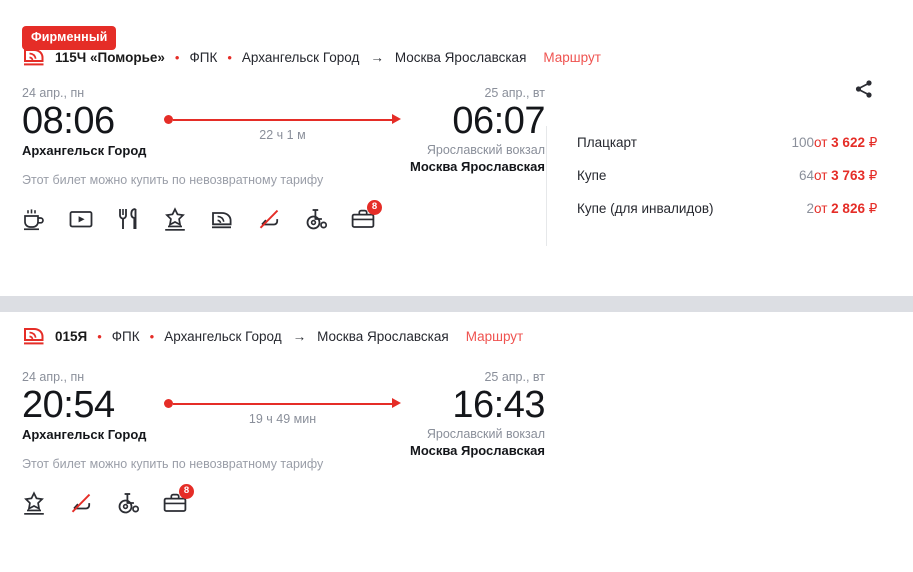 This screenshot has width=913, height=572. What do you see at coordinates (607, 142) in the screenshot?
I see `class-name: Плацкарт` at bounding box center [607, 142].